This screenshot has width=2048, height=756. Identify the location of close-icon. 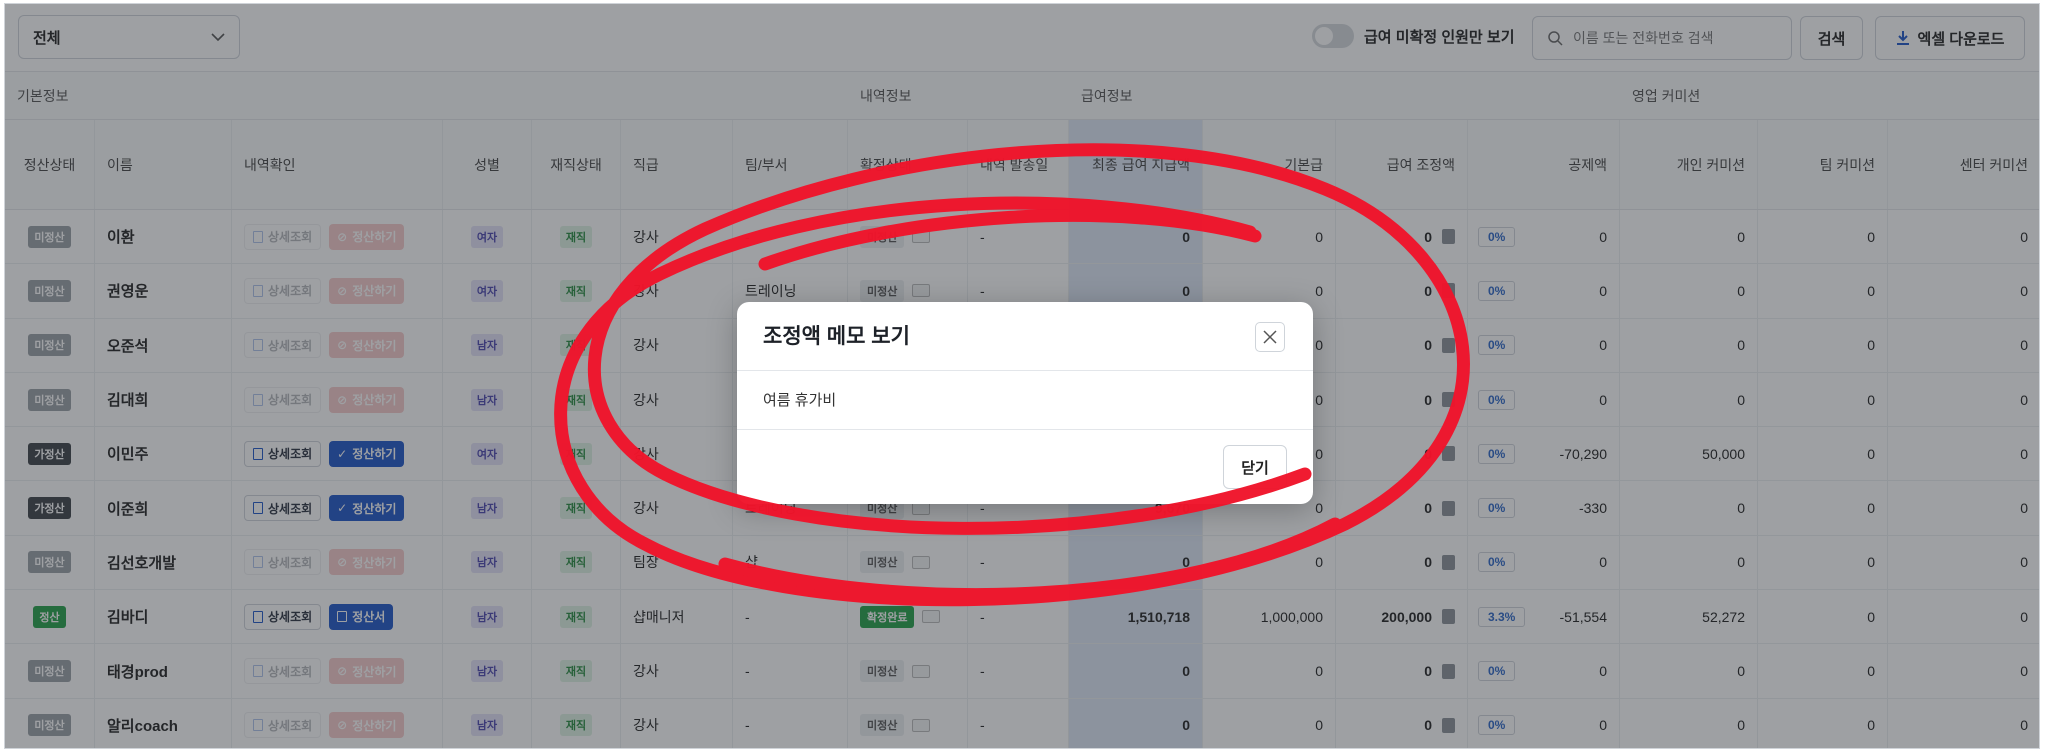
(1270, 337).